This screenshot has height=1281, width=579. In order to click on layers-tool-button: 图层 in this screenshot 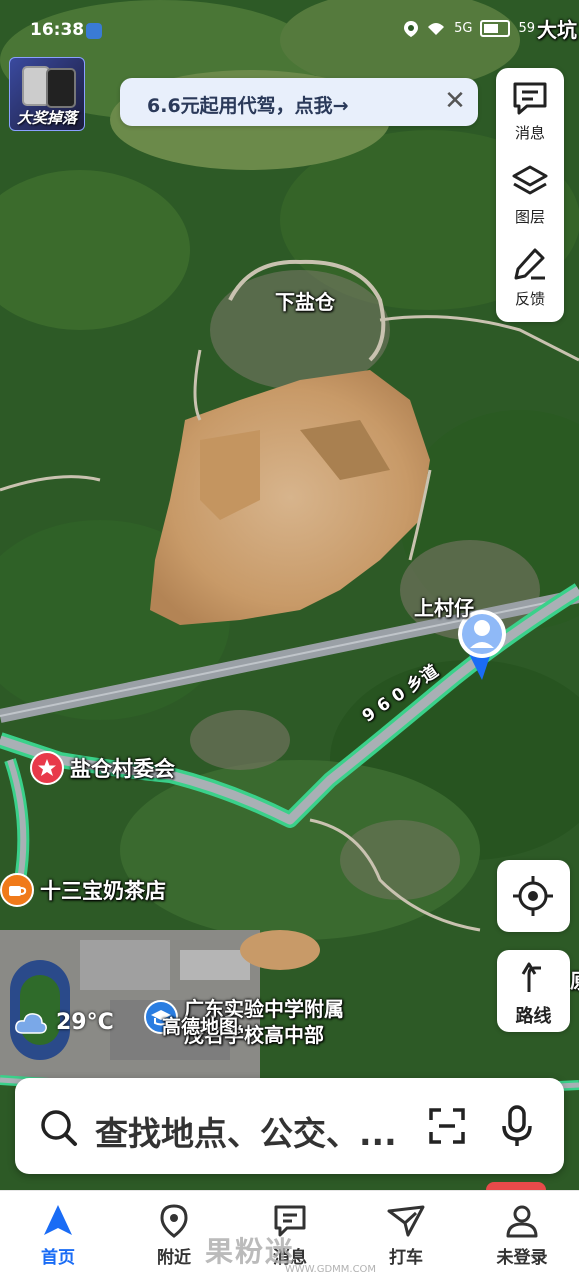, I will do `click(530, 192)`.